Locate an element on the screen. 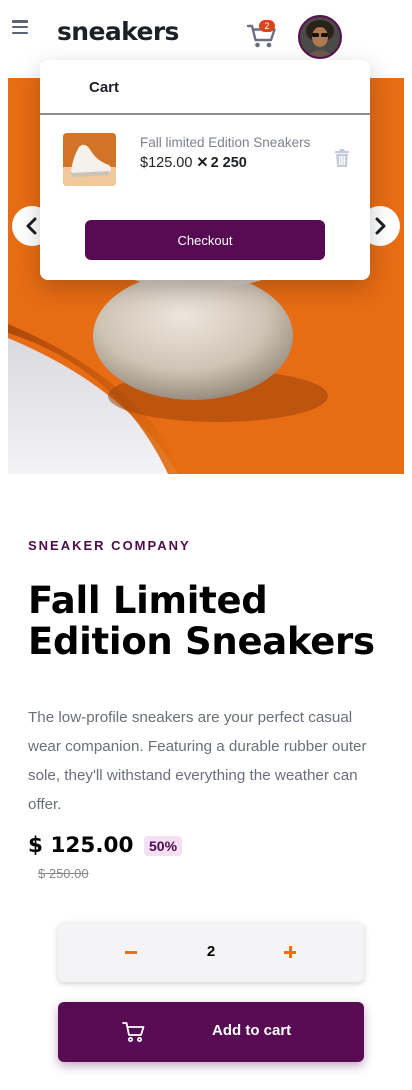 The width and height of the screenshot is (412, 1090). cart-title: Cart is located at coordinates (104, 87).